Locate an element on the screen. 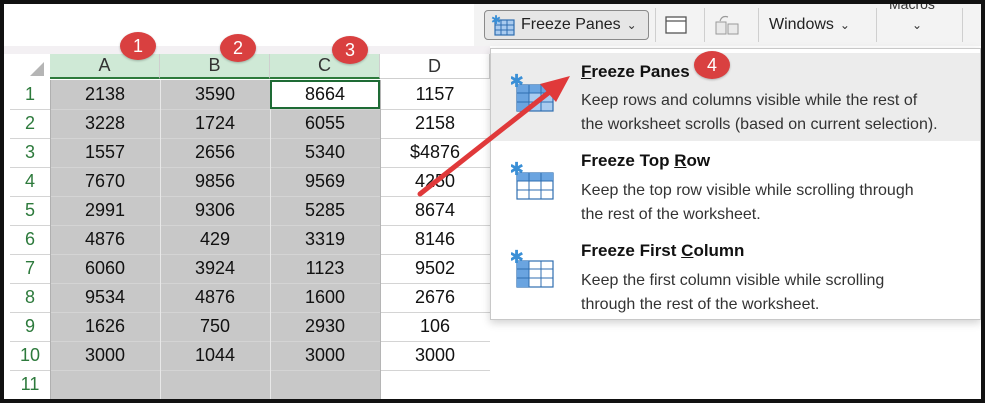 Image resolution: width=985 pixels, height=403 pixels. annotation-arrow is located at coordinates (493, 136).